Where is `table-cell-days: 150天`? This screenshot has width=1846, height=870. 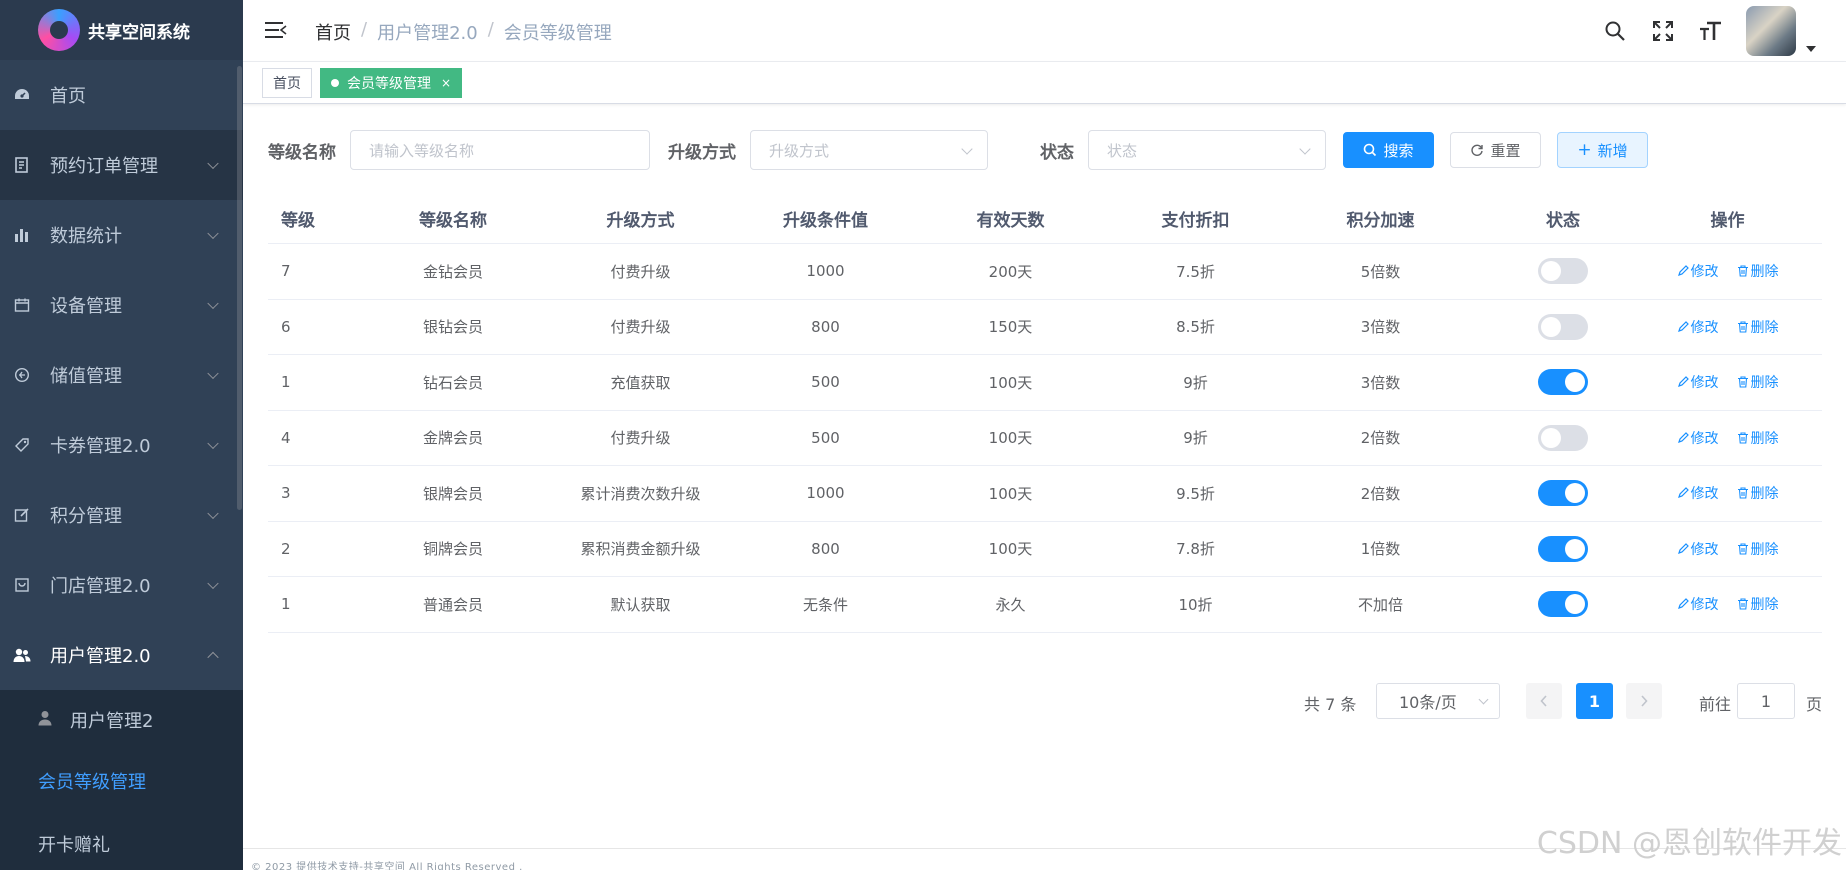 table-cell-days: 150天 is located at coordinates (1010, 327).